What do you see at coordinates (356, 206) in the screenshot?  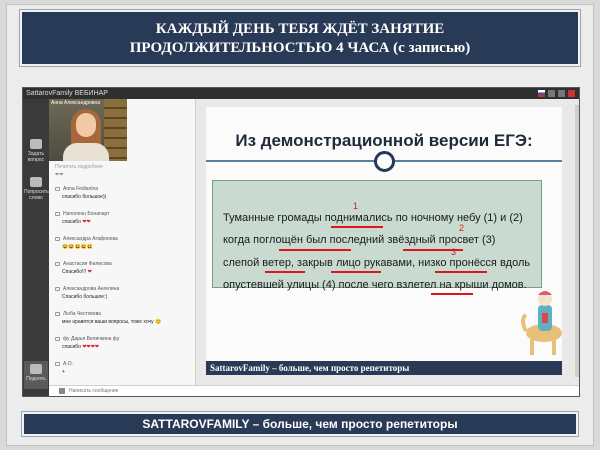 I see `annotation-number: 1` at bounding box center [356, 206].